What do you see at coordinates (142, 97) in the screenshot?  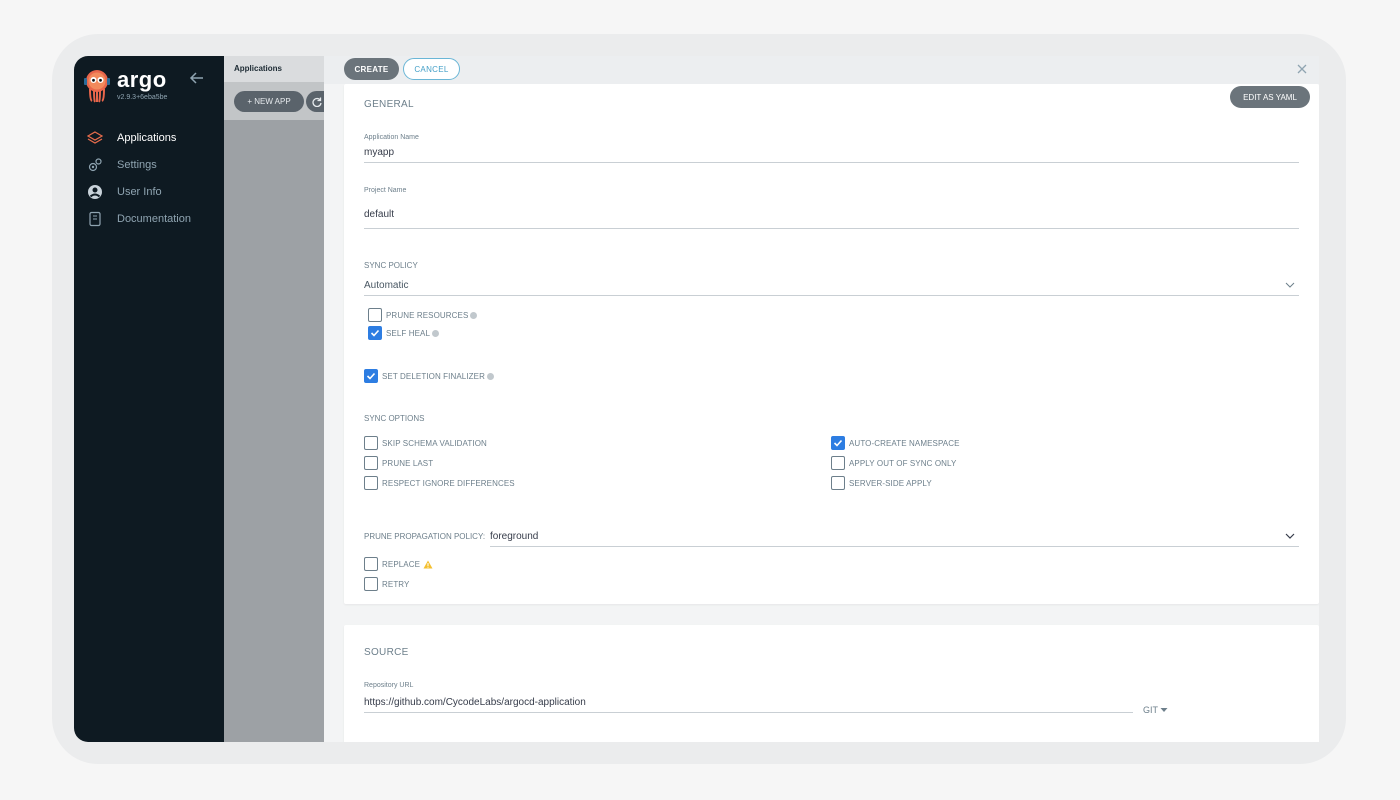 I see `version-label: v2.9.3+6eba5be` at bounding box center [142, 97].